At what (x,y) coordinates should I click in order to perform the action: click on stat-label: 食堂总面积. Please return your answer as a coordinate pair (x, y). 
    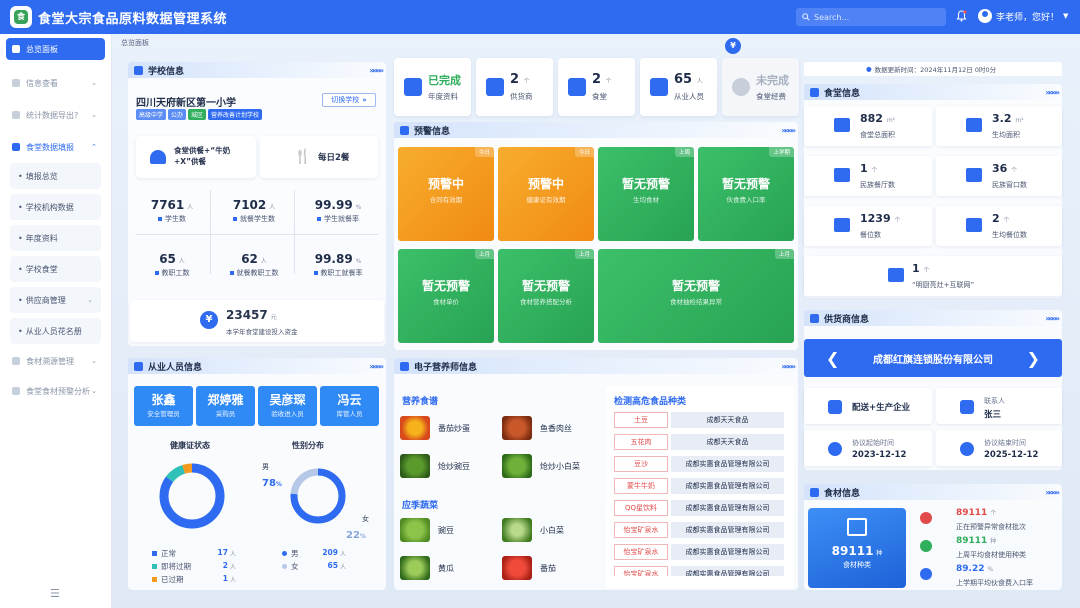
    Looking at the image, I should click on (877, 135).